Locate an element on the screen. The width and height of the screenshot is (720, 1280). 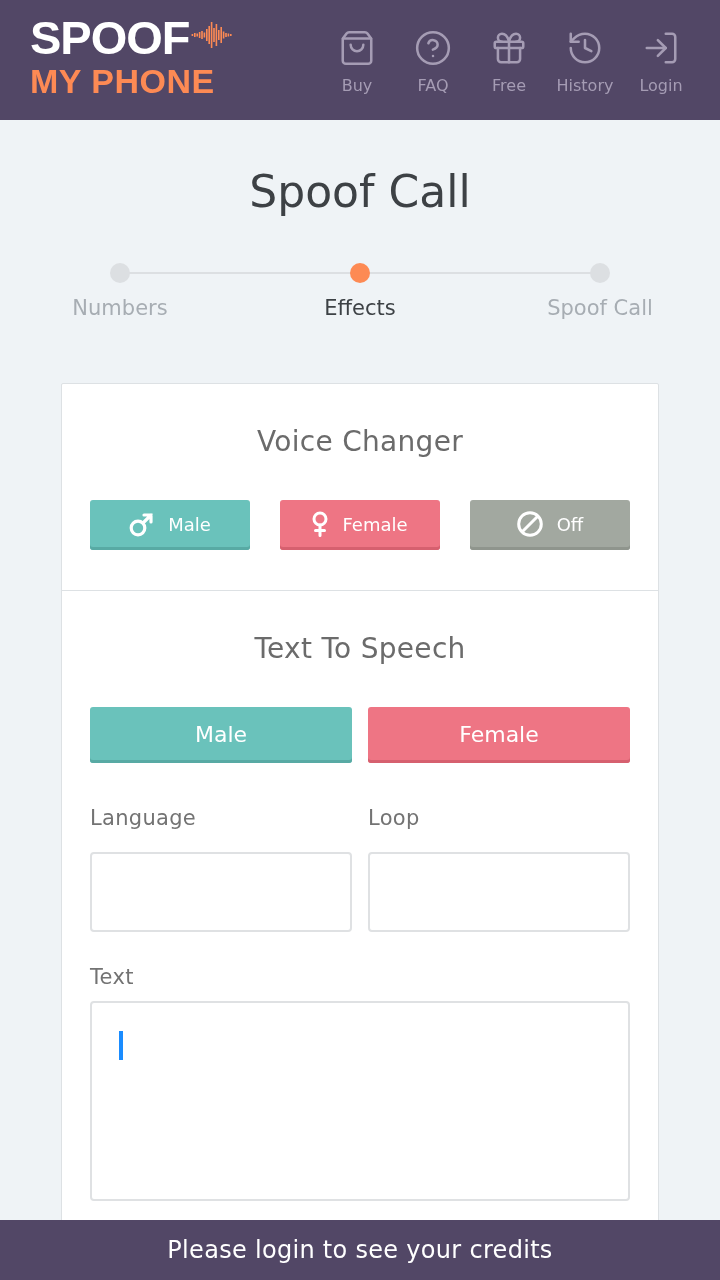
field-label: Text is located at coordinates (112, 977).